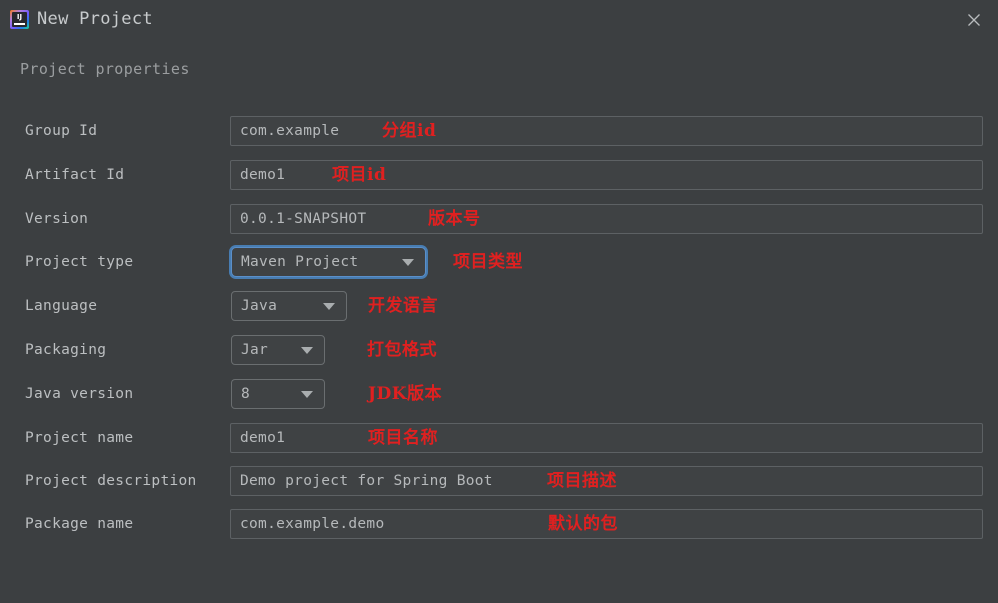  I want to click on label-version: Version, so click(57, 219).